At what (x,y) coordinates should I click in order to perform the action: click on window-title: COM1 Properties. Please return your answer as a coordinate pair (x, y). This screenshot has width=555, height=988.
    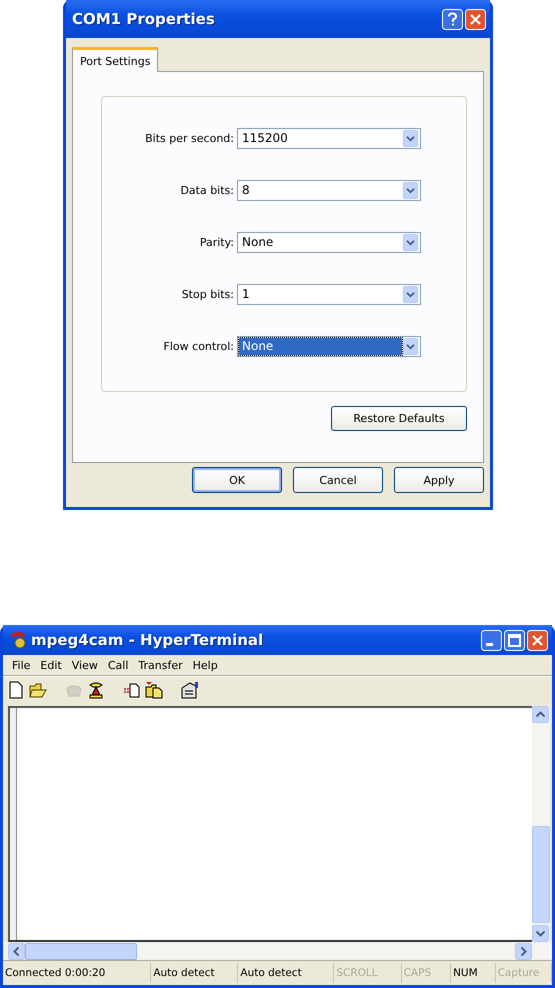
    Looking at the image, I should click on (144, 19).